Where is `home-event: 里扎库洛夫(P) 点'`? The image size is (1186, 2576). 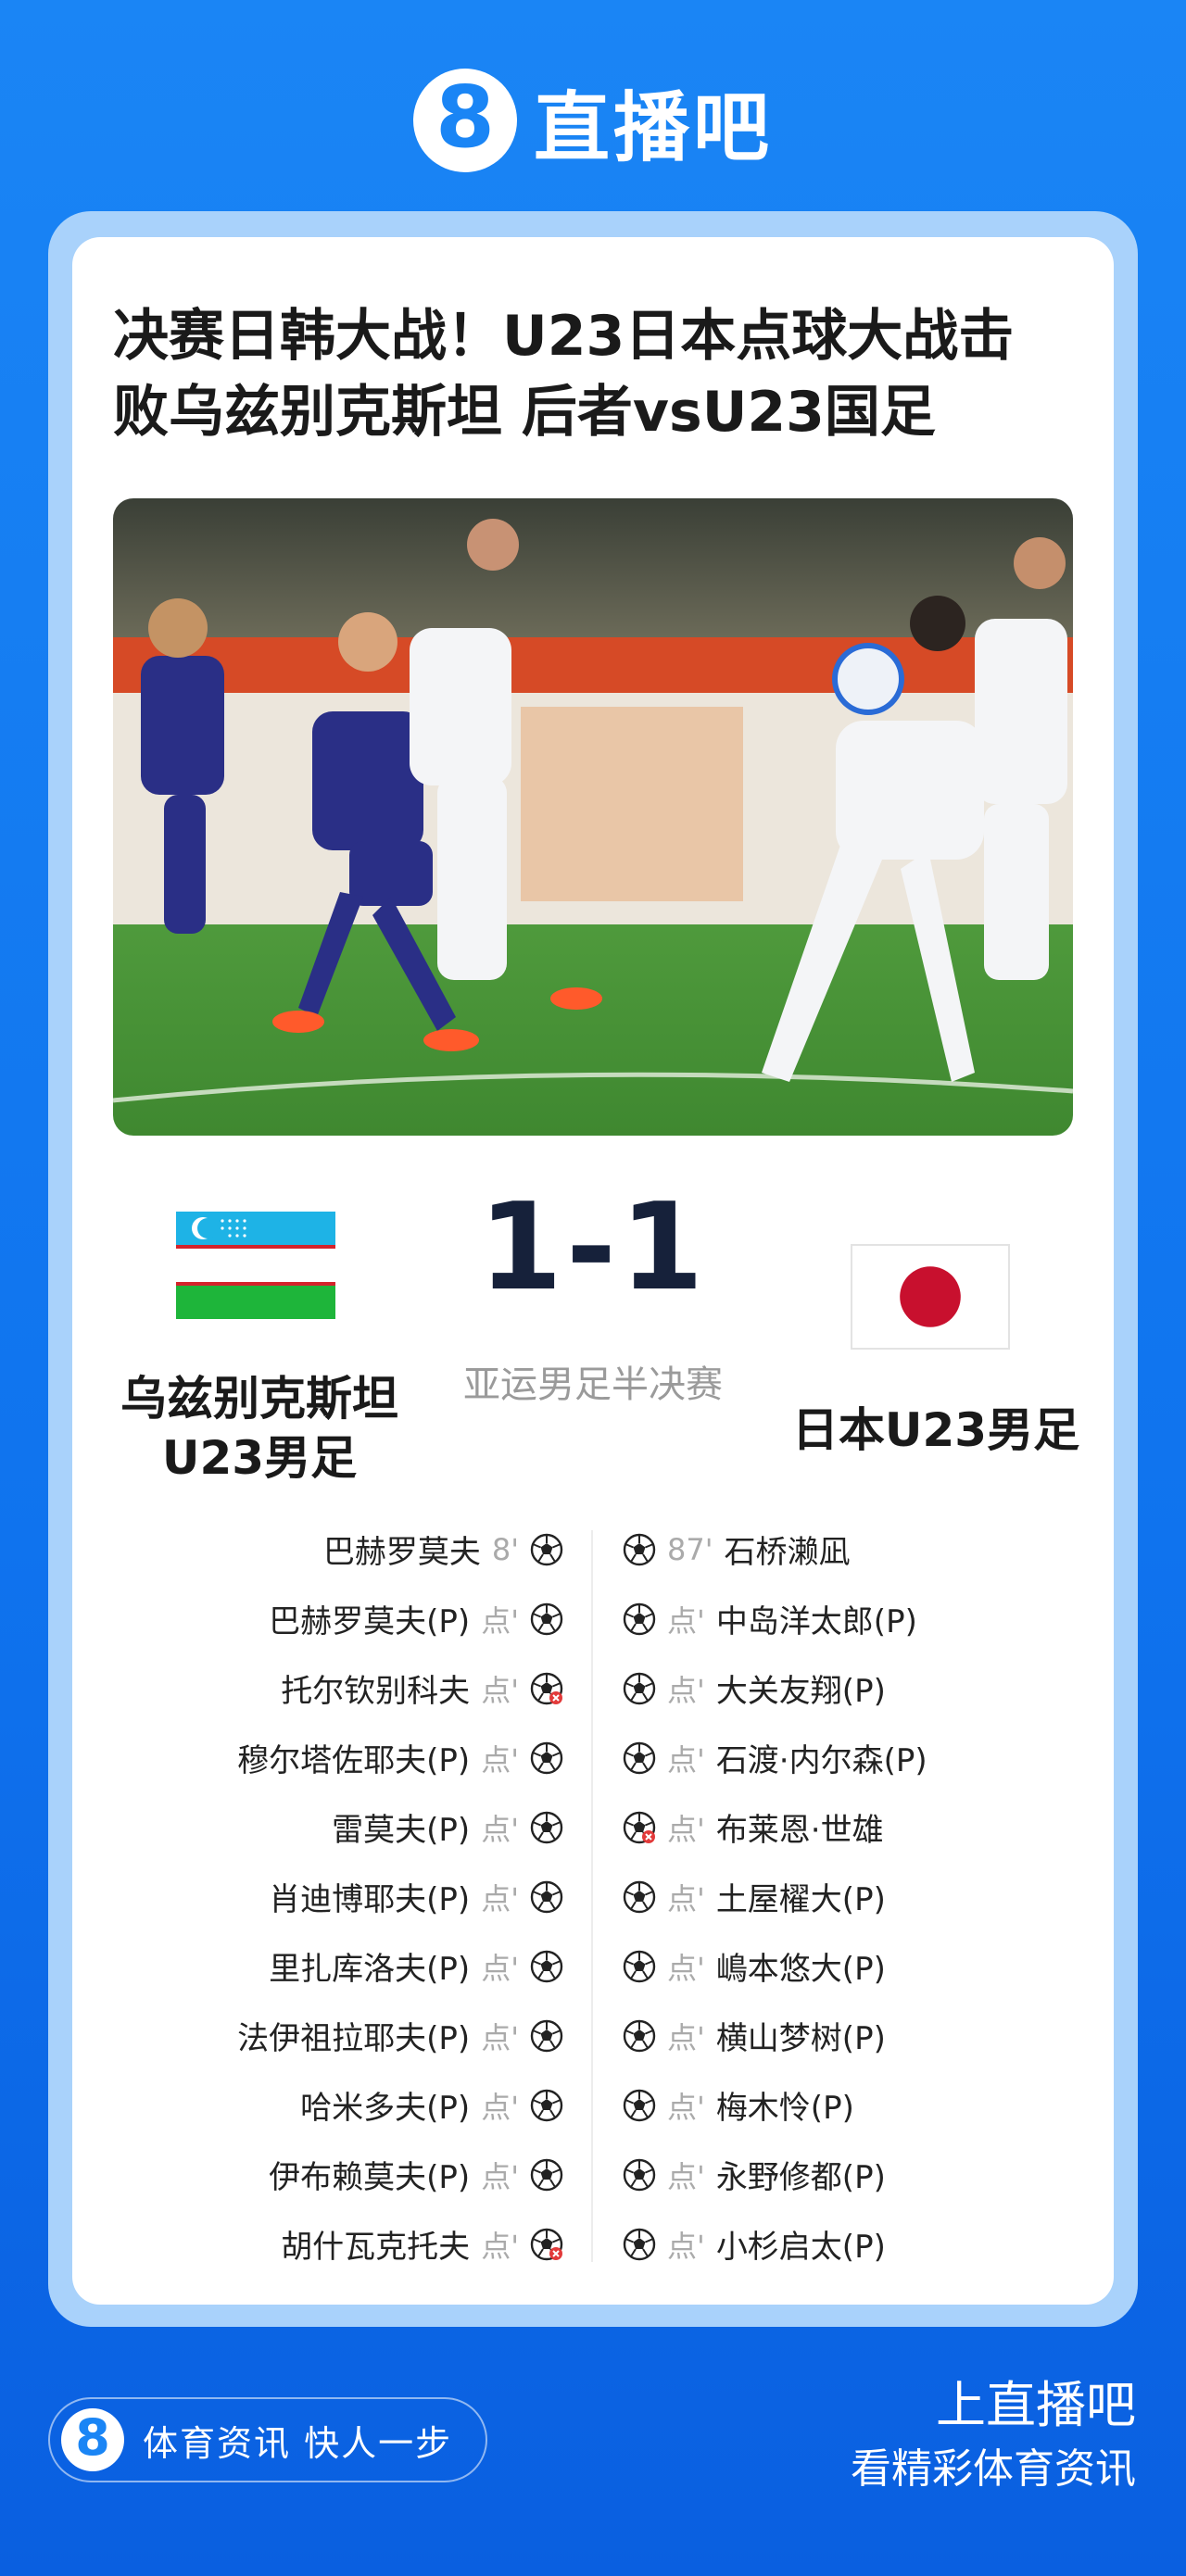
home-event: 里扎库洛夫(P) 点' is located at coordinates (416, 1966).